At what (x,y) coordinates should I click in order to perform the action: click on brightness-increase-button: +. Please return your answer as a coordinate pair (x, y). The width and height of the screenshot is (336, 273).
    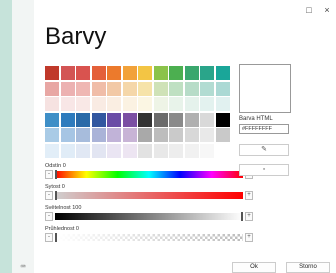
    Looking at the image, I should click on (249, 216).